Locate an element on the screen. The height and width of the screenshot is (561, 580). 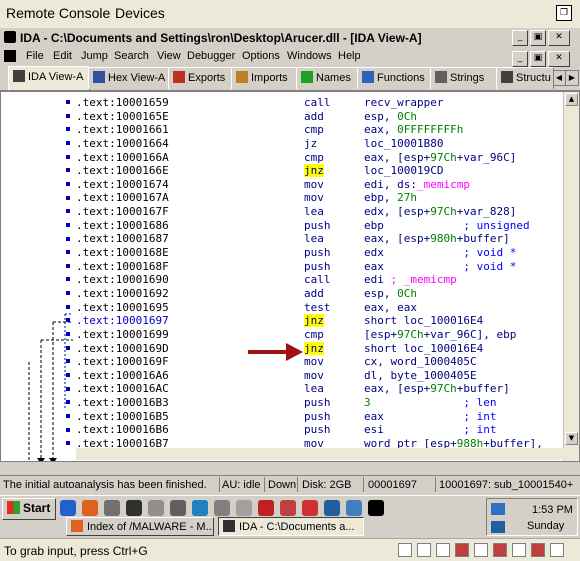
maximize-button: ▣ is located at coordinates (538, 38).